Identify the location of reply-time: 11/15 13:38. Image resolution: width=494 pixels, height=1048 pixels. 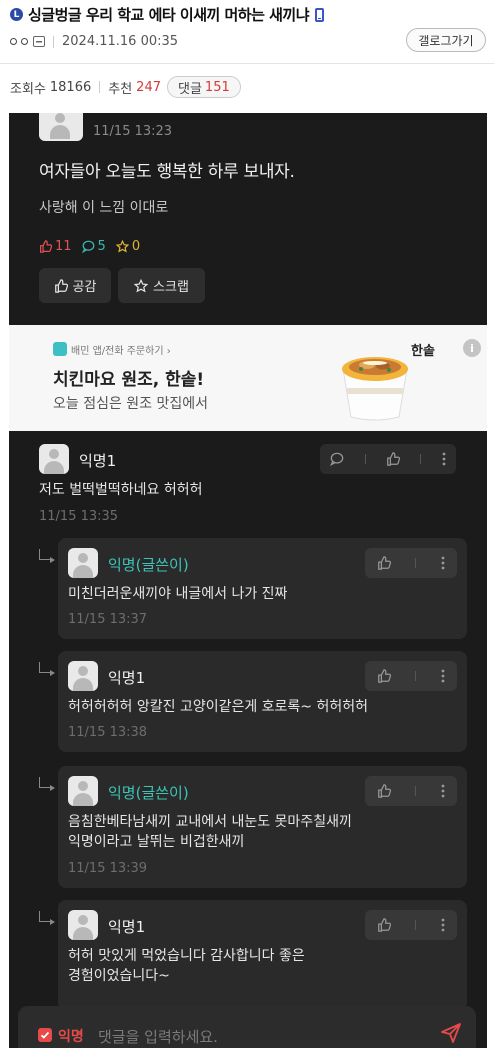
(108, 732).